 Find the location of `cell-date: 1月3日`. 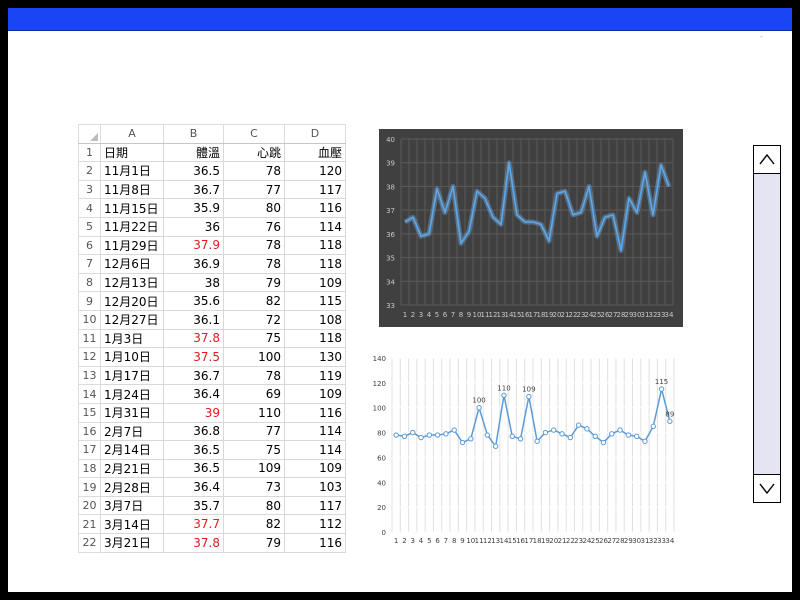

cell-date: 1月3日 is located at coordinates (132, 338).